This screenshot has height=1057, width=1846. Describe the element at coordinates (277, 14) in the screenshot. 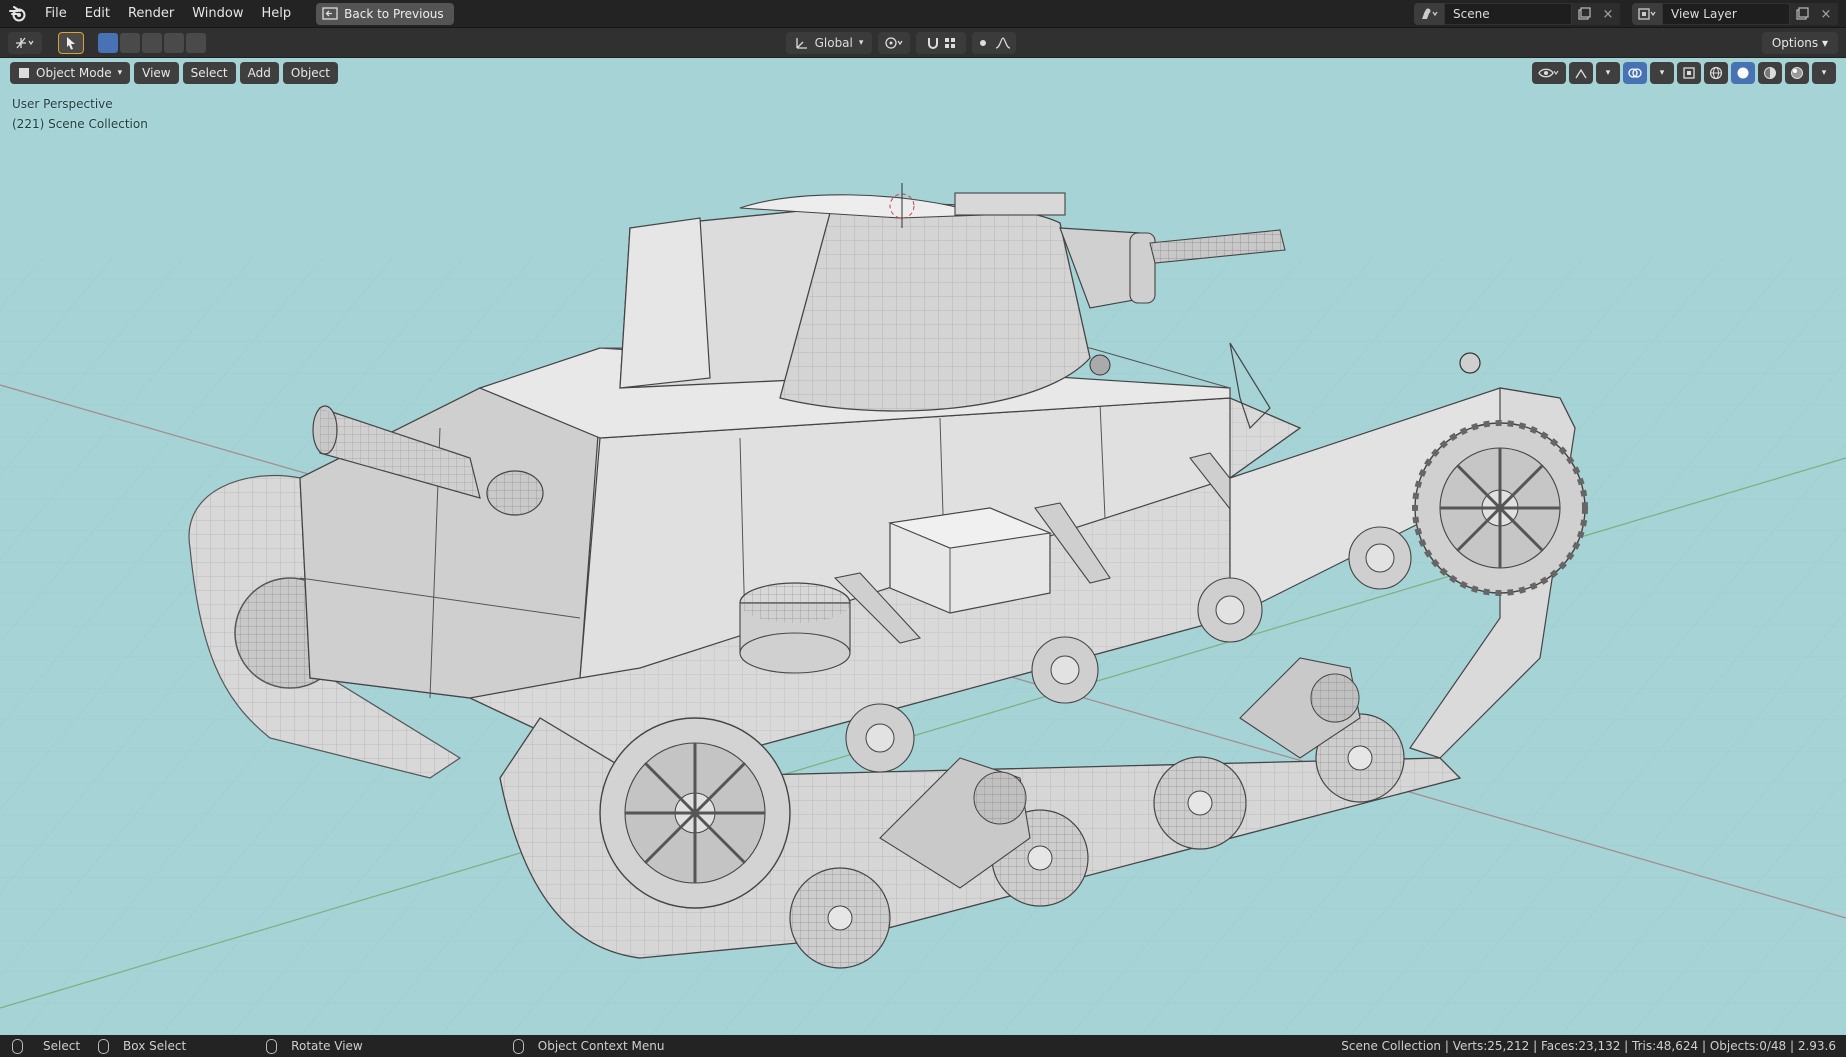

I see `menu-help: Help` at that location.